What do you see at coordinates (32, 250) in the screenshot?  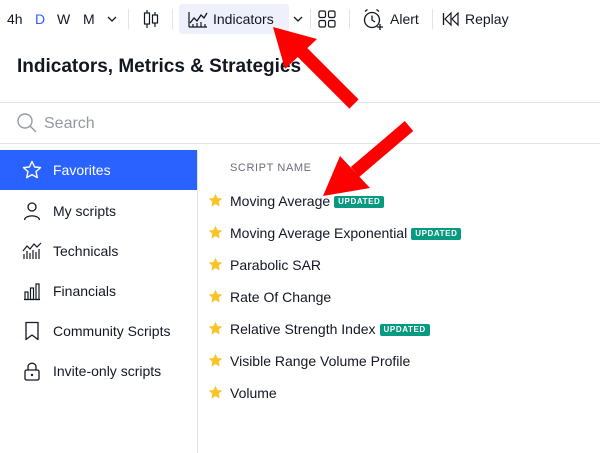 I see `technicals-chart-icon` at bounding box center [32, 250].